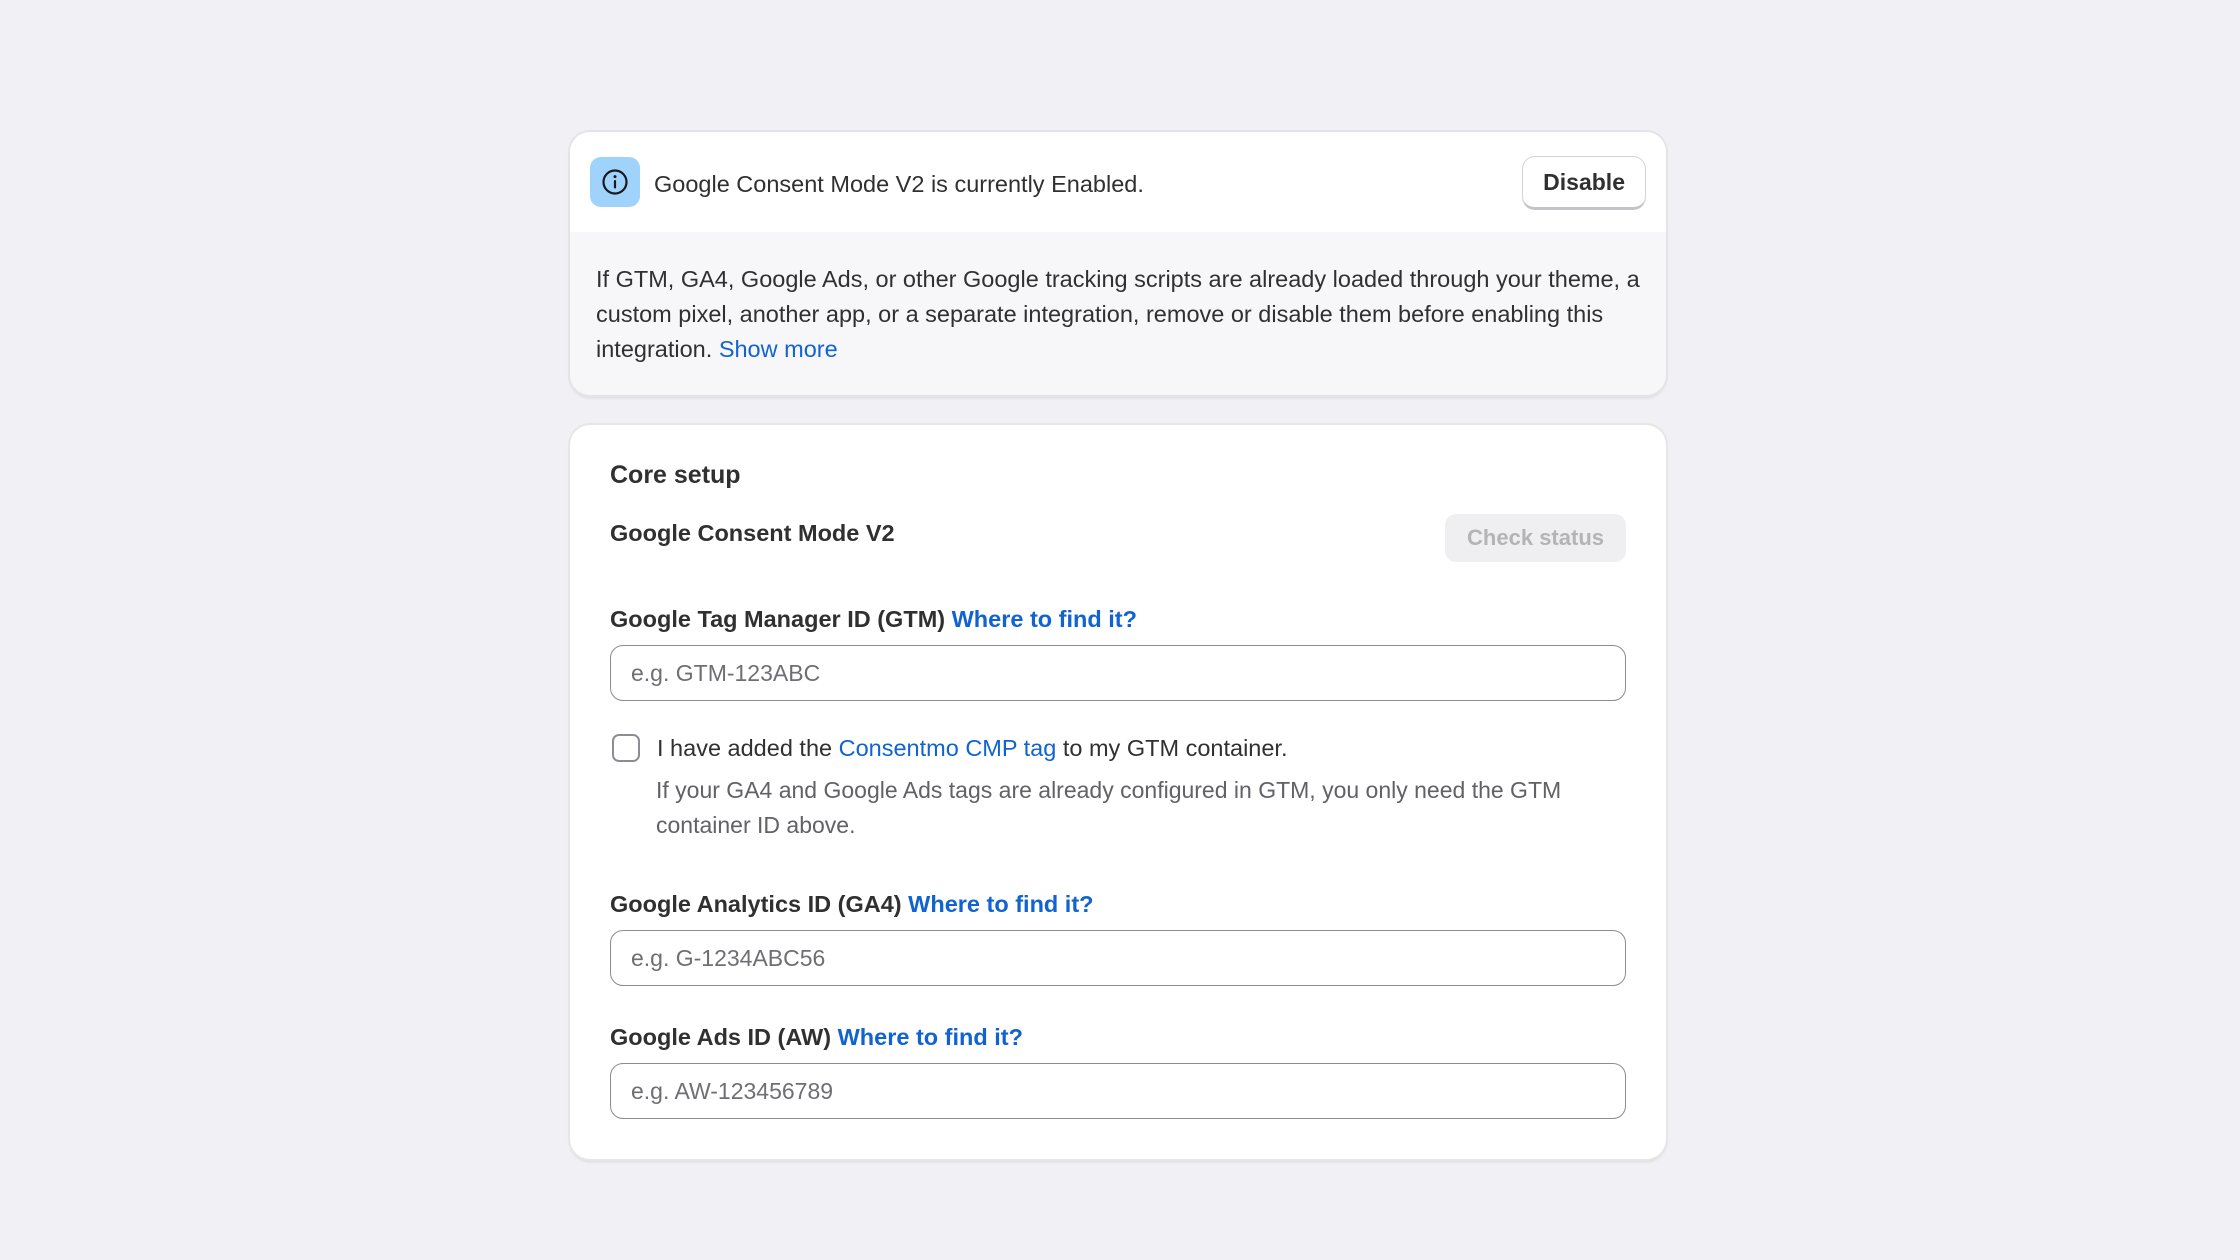  What do you see at coordinates (752, 533) in the screenshot?
I see `consent-mode-label: Google Consent Mode V2` at bounding box center [752, 533].